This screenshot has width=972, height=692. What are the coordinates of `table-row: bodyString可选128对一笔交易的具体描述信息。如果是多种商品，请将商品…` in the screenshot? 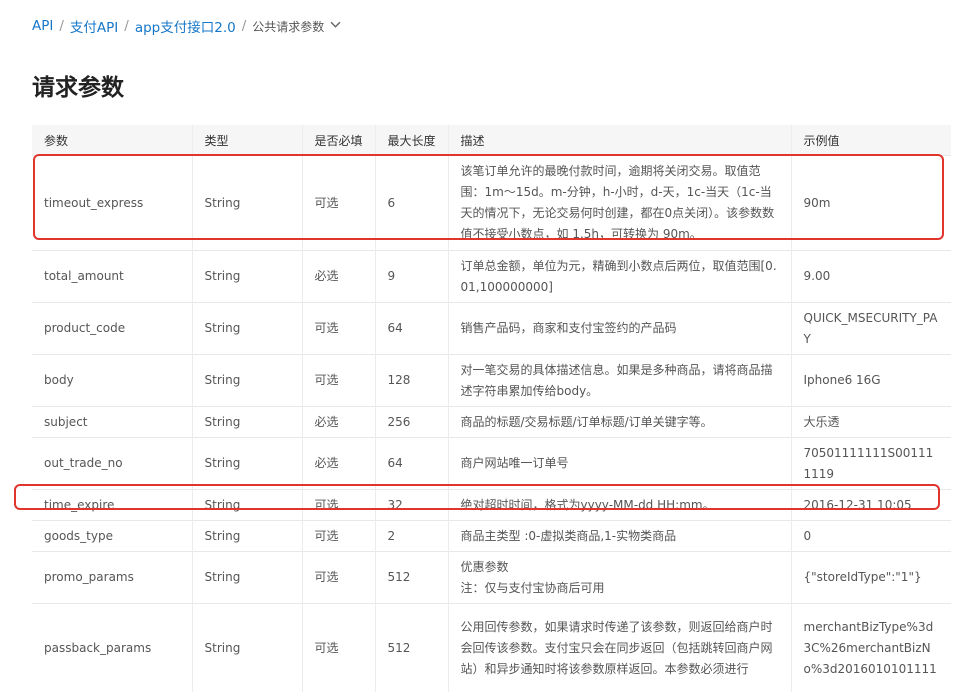 It's located at (491, 381).